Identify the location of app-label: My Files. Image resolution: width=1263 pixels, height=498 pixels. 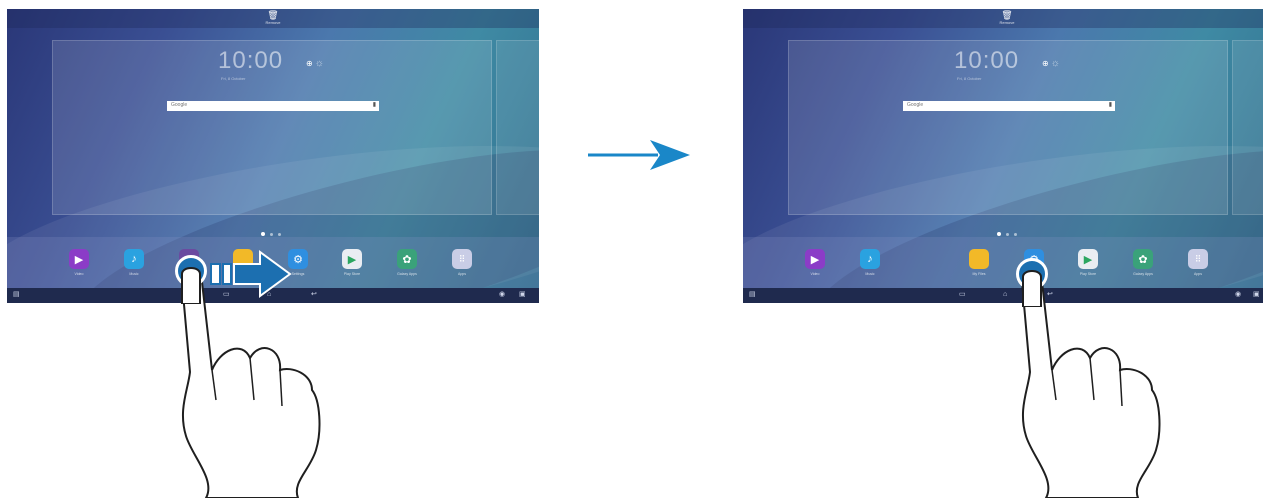
(979, 274).